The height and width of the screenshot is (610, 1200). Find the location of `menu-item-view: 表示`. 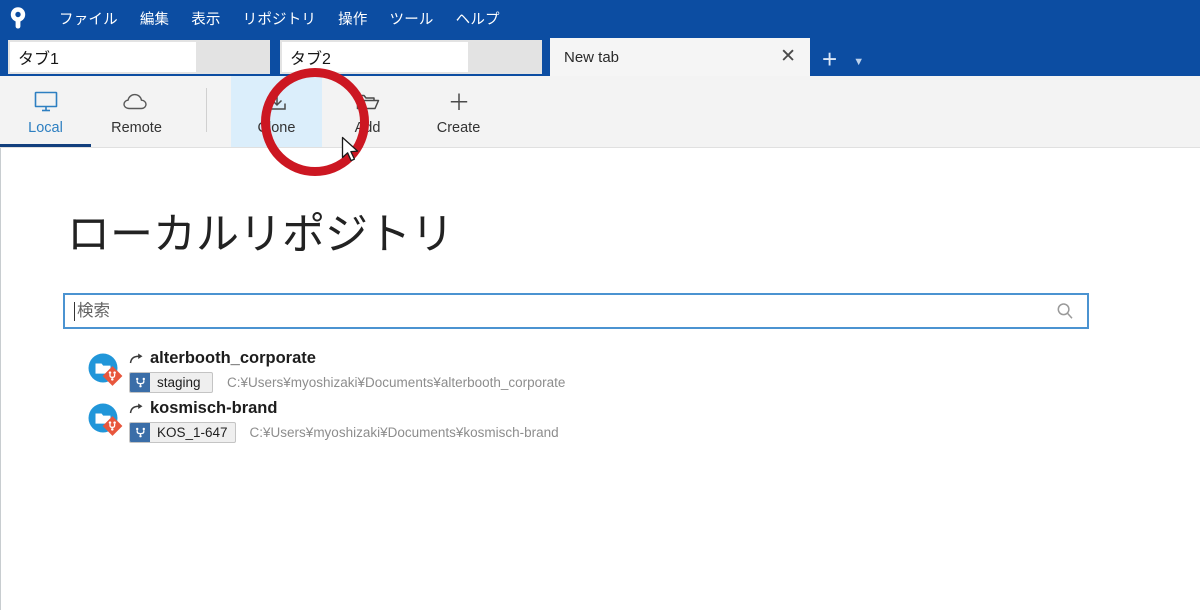

menu-item-view: 表示 is located at coordinates (205, 18).